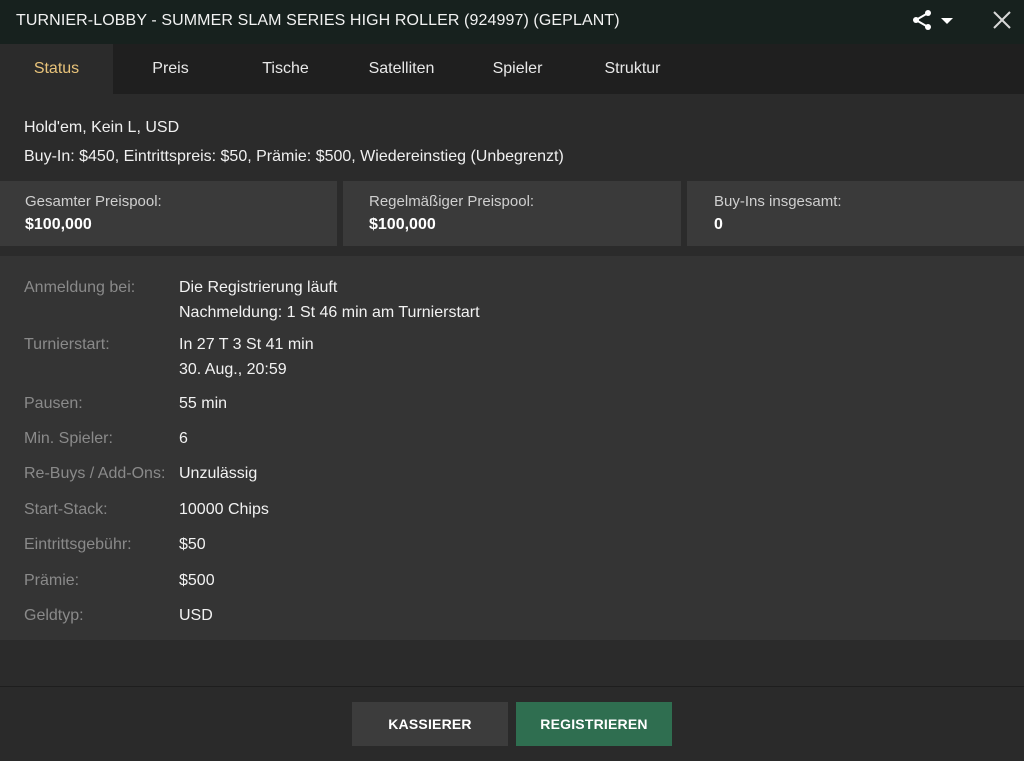  What do you see at coordinates (203, 403) in the screenshot?
I see `detail-value: 55 min` at bounding box center [203, 403].